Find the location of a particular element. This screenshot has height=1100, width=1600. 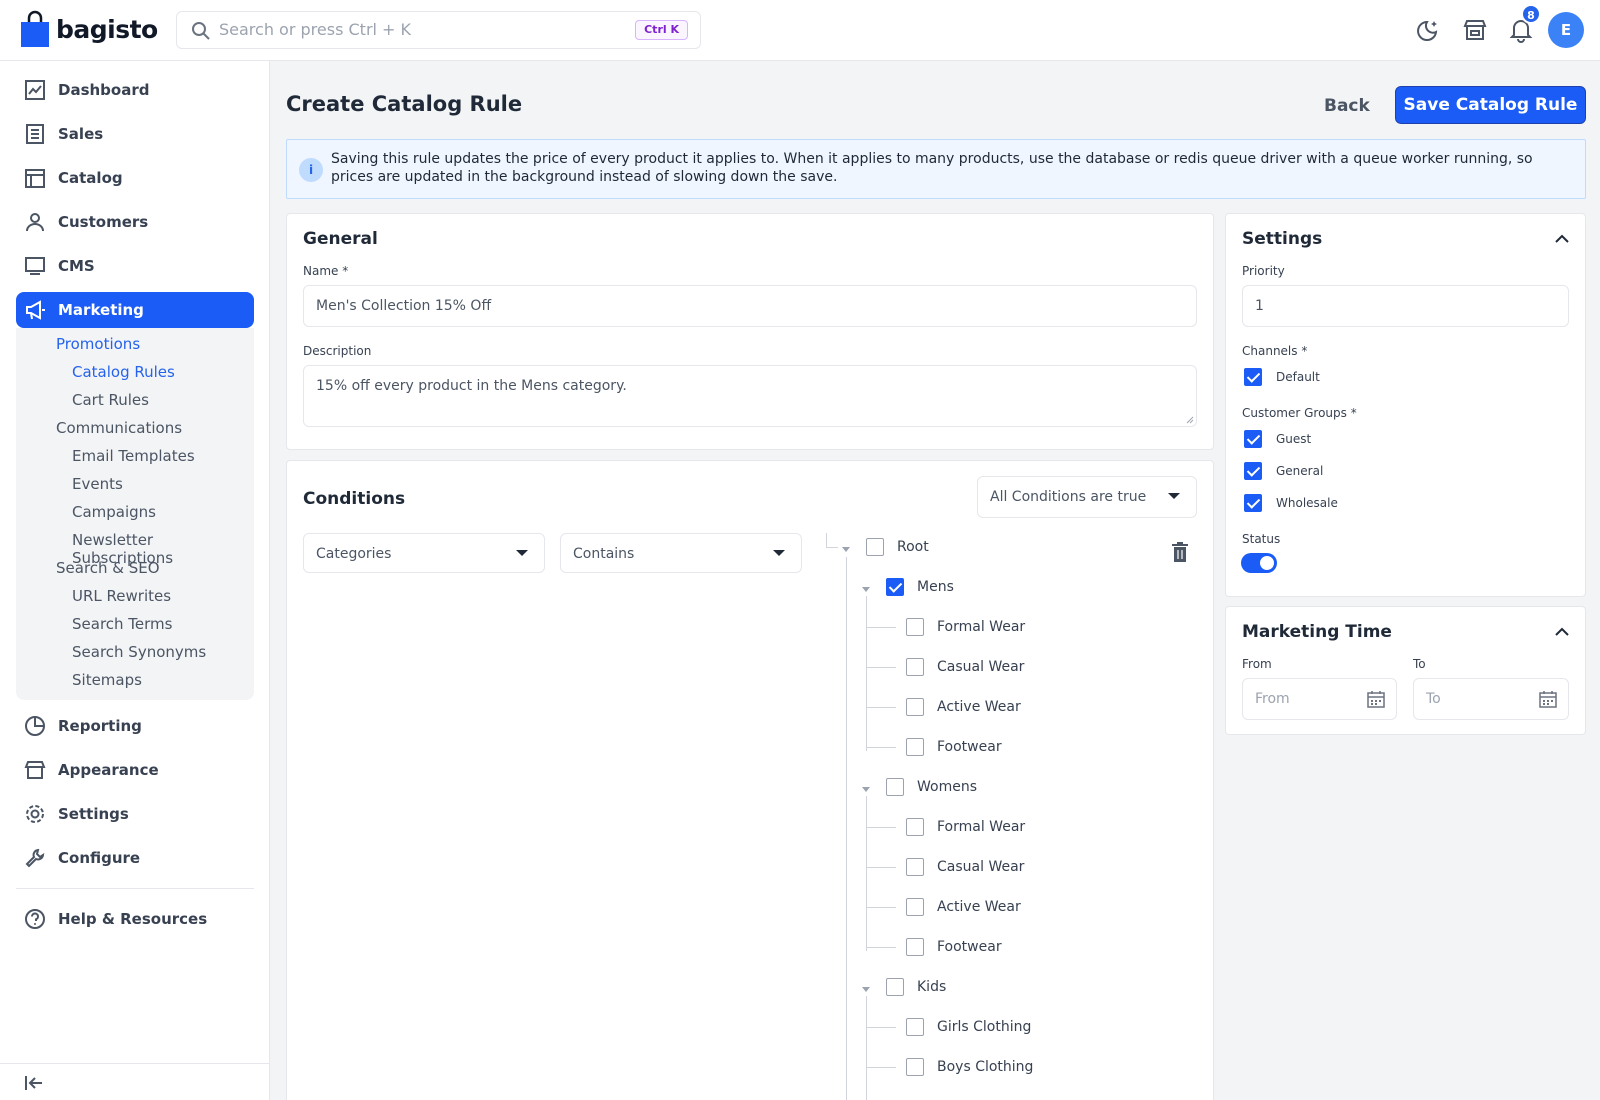

sidebar-item-appearance: Appearance is located at coordinates (135, 770).